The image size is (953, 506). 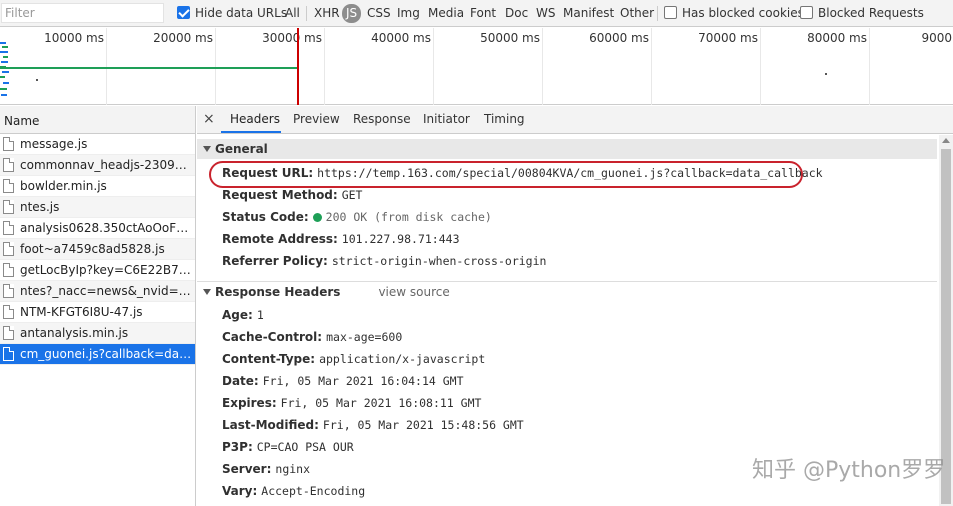 I want to click on timeline-tick-label: 9000, so click(x=936, y=38).